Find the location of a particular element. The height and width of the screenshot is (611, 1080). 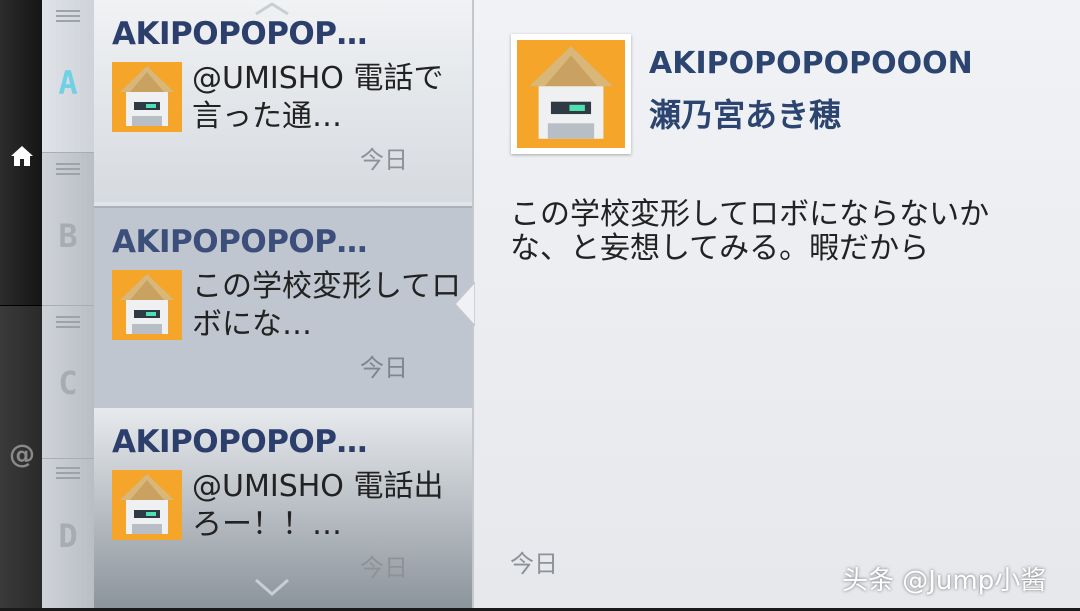

index-cell-b: B is located at coordinates (68, 229).